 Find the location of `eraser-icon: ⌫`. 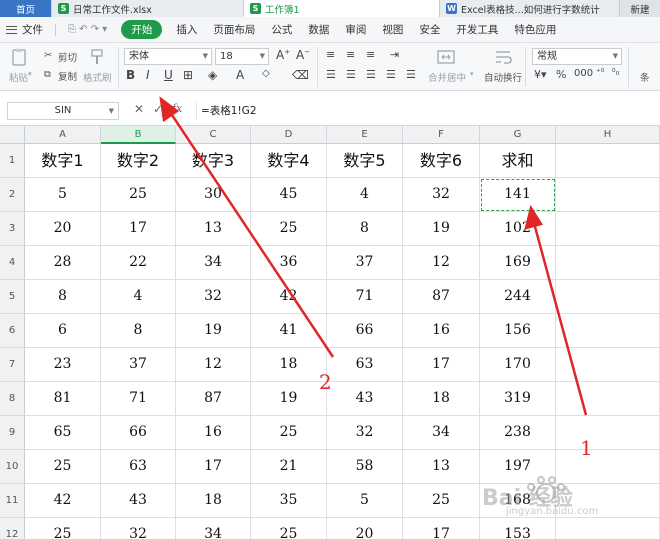

eraser-icon: ⌫ is located at coordinates (300, 75).